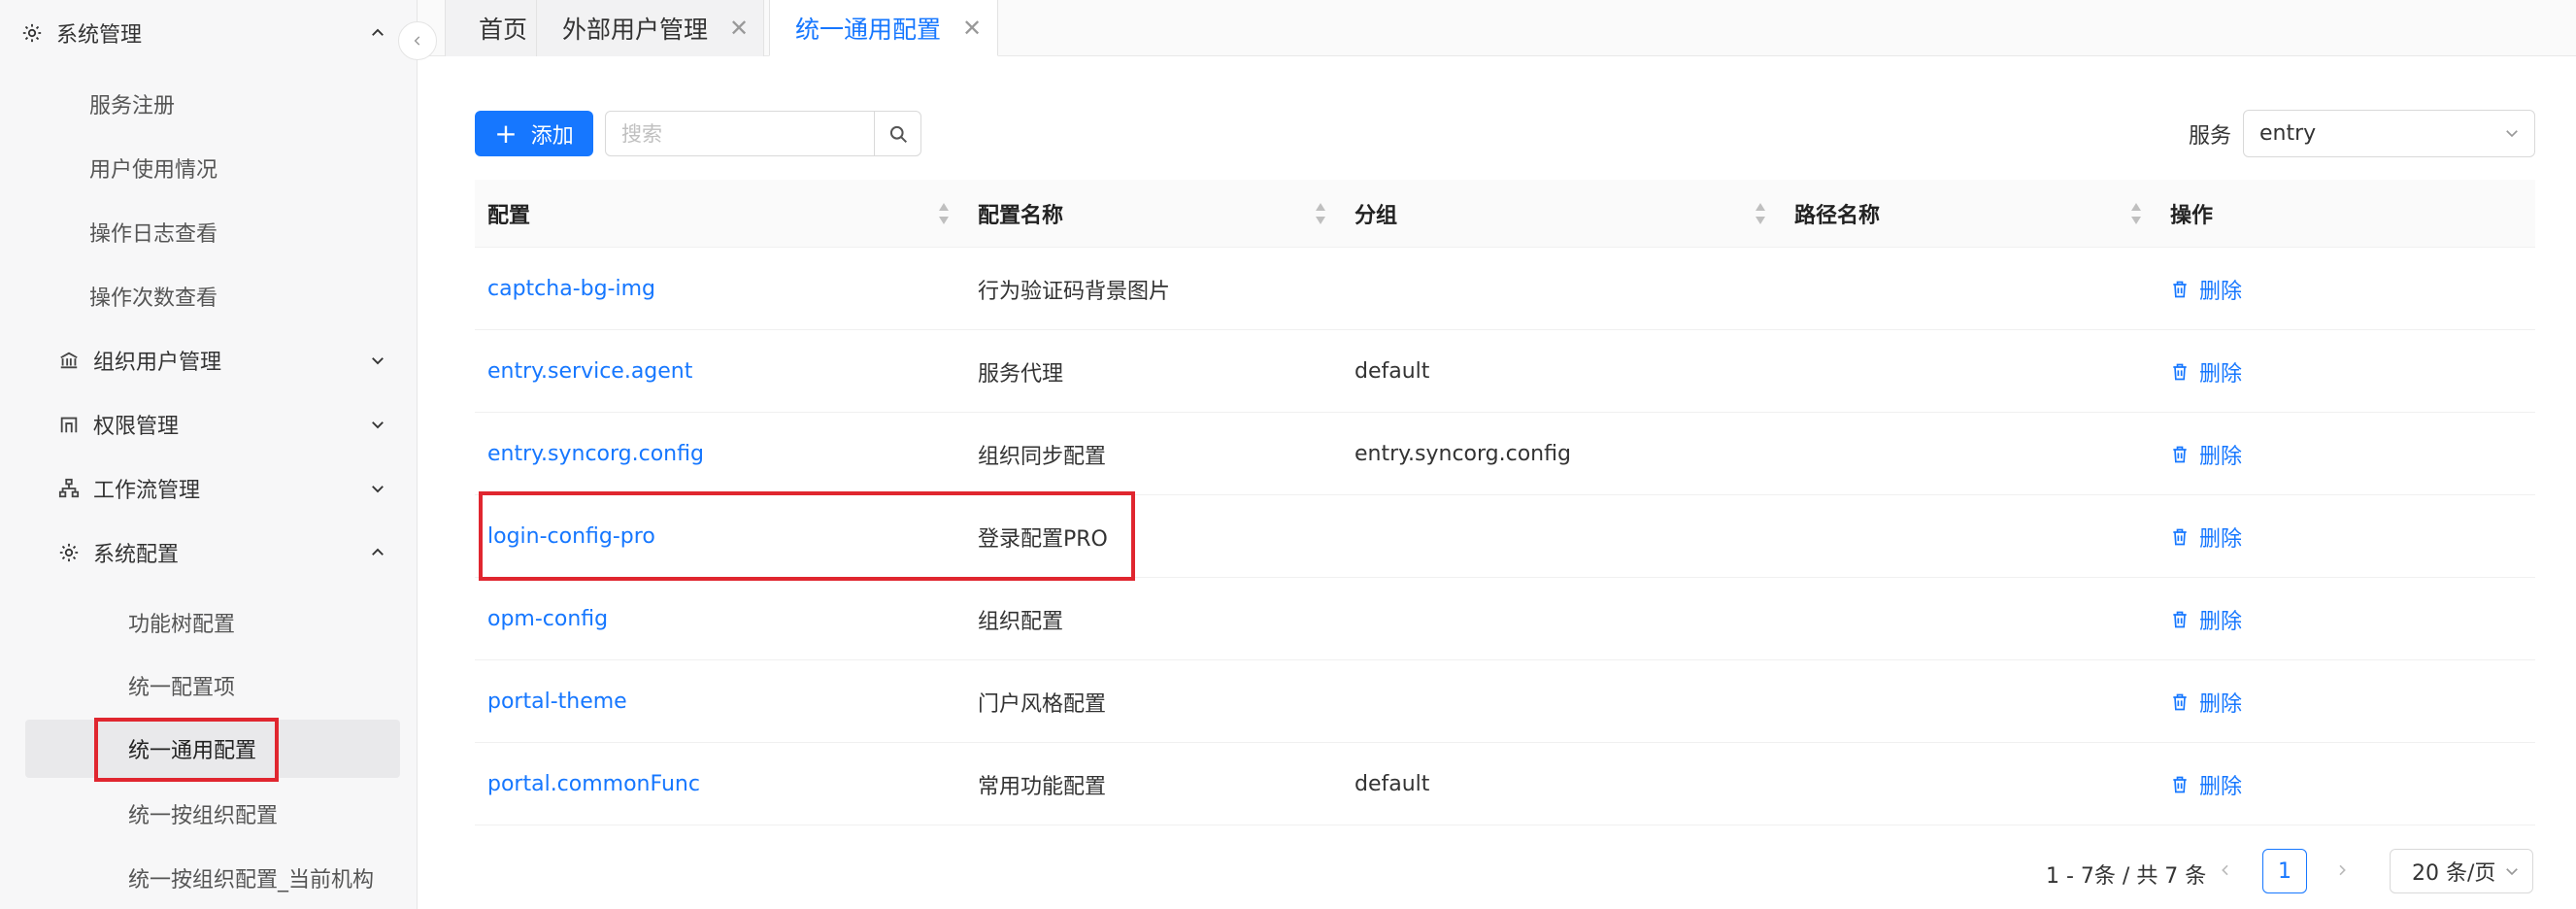  What do you see at coordinates (1463, 454) in the screenshot?
I see `group-cell: entry.syncorg.config` at bounding box center [1463, 454].